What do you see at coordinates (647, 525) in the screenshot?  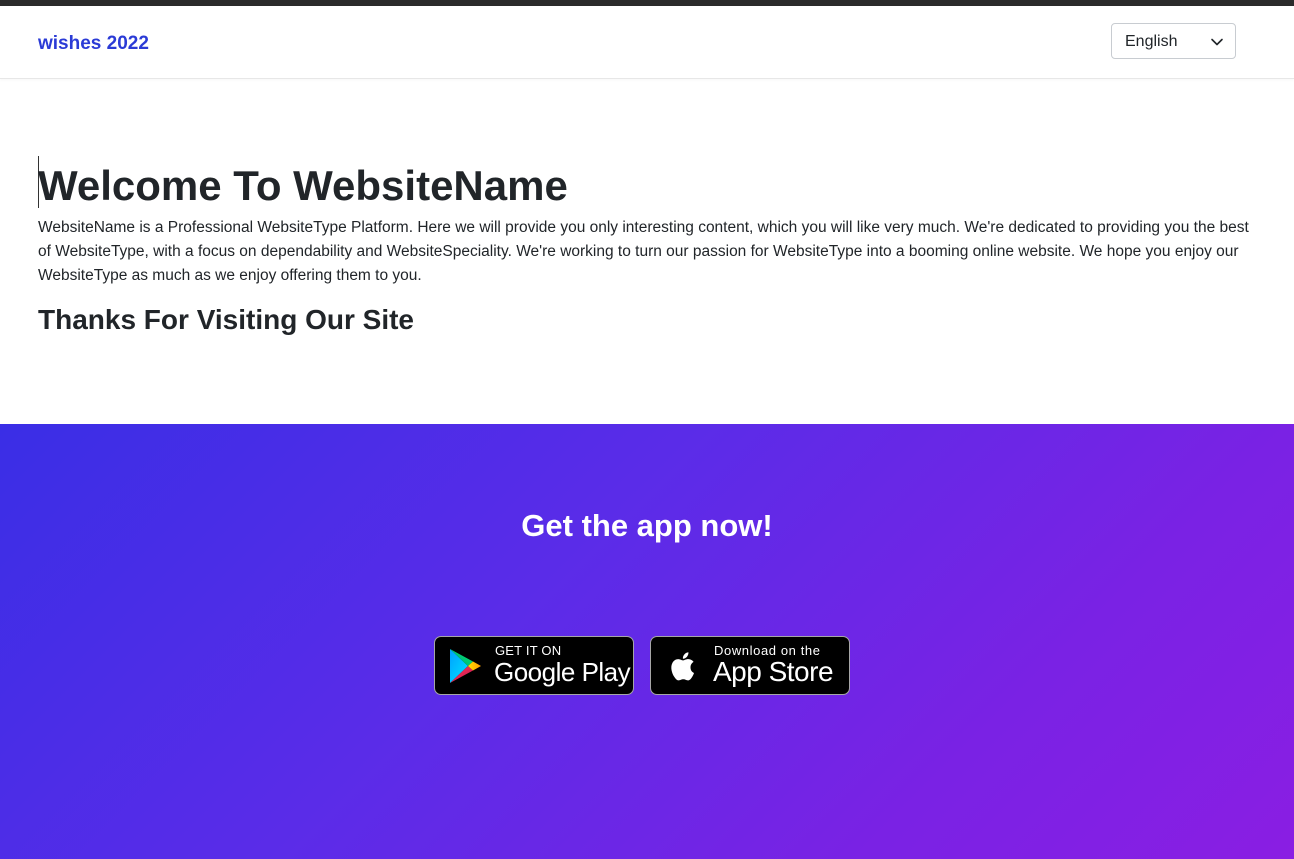 I see `get-app-title: Get the app now!` at bounding box center [647, 525].